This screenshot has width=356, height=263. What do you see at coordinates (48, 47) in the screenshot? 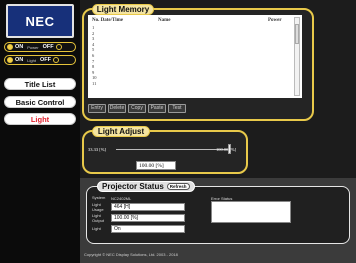
I see `power-off-label: OFF` at bounding box center [48, 47].